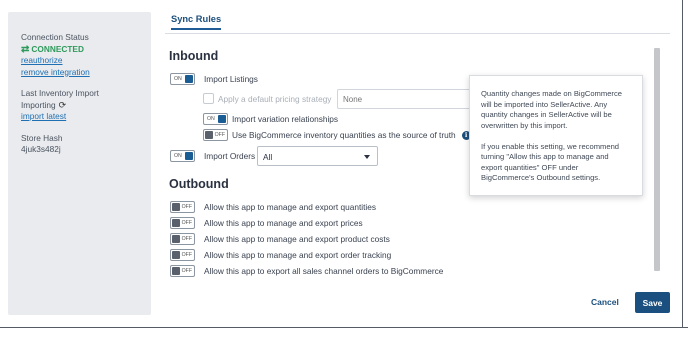 Image resolution: width=688 pixels, height=348 pixels. I want to click on tab-sync-rules: Sync Rules, so click(196, 22).